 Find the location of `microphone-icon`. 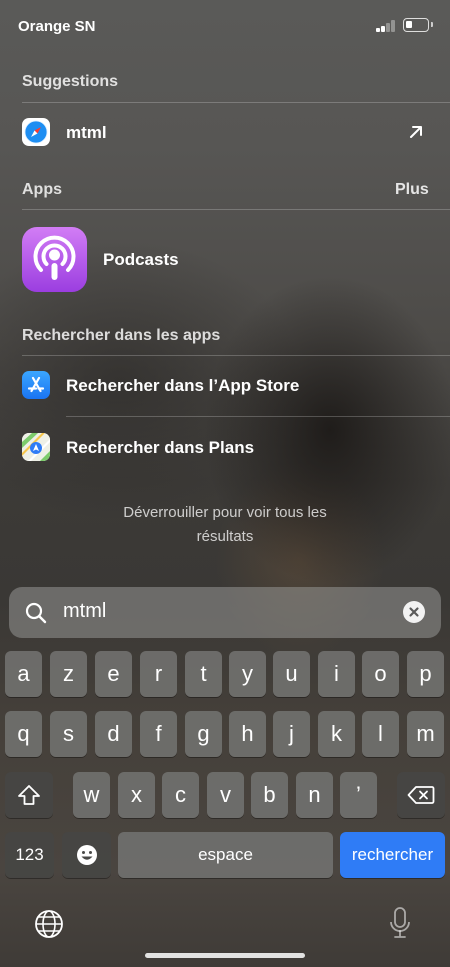

microphone-icon is located at coordinates (400, 923).